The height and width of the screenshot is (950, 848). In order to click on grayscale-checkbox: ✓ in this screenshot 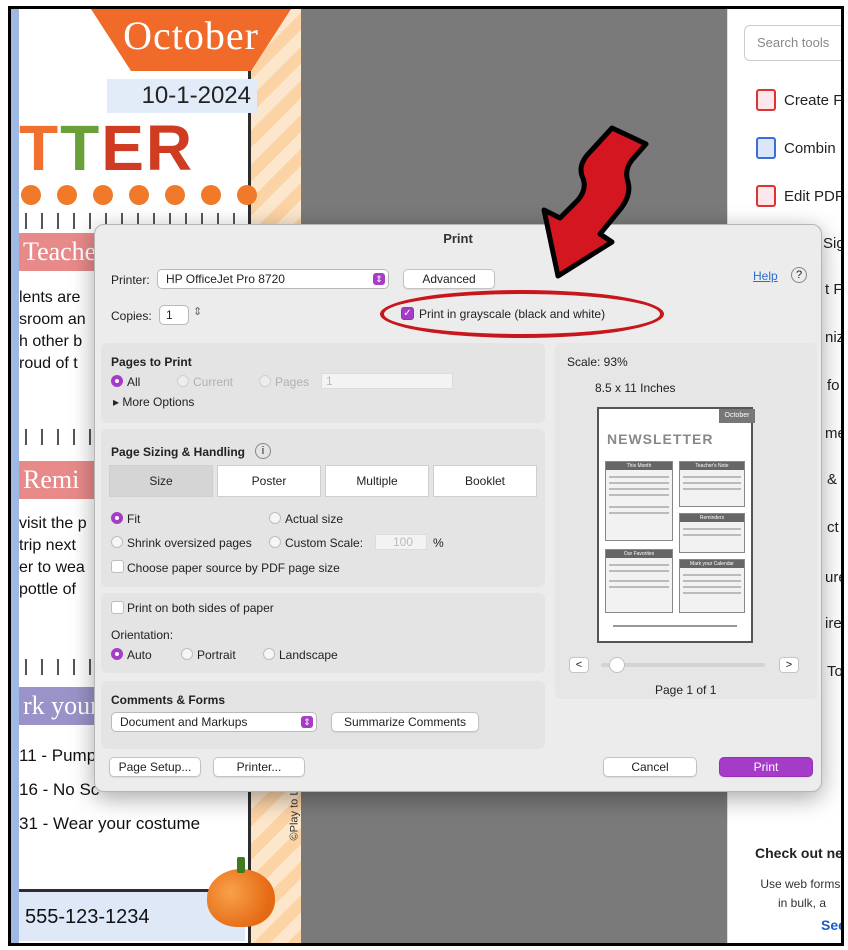, I will do `click(407, 313)`.